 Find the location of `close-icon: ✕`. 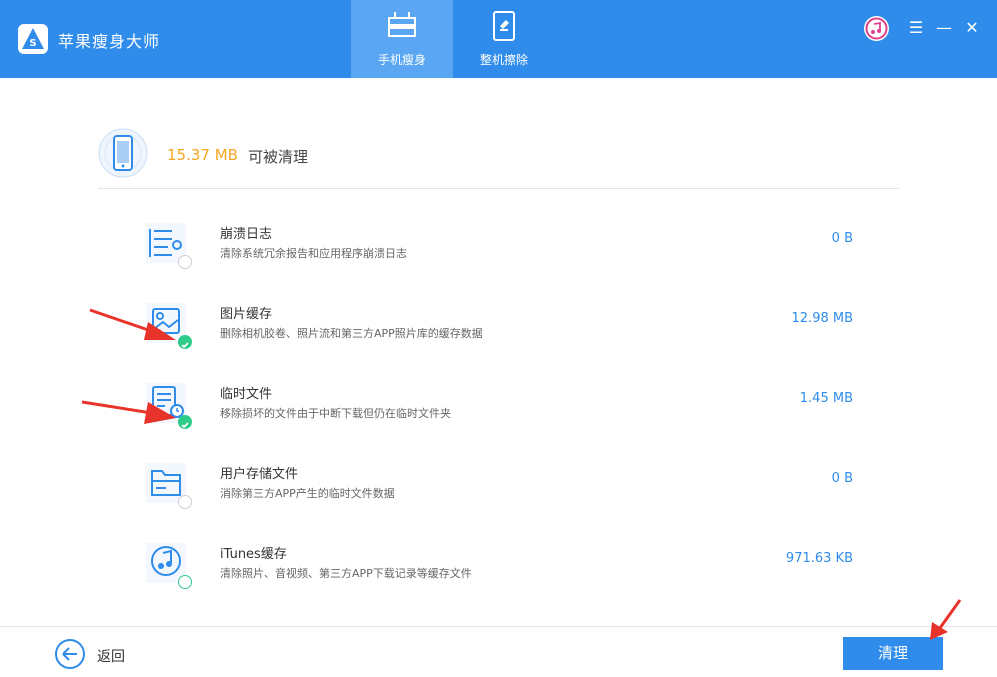

close-icon: ✕ is located at coordinates (972, 28).